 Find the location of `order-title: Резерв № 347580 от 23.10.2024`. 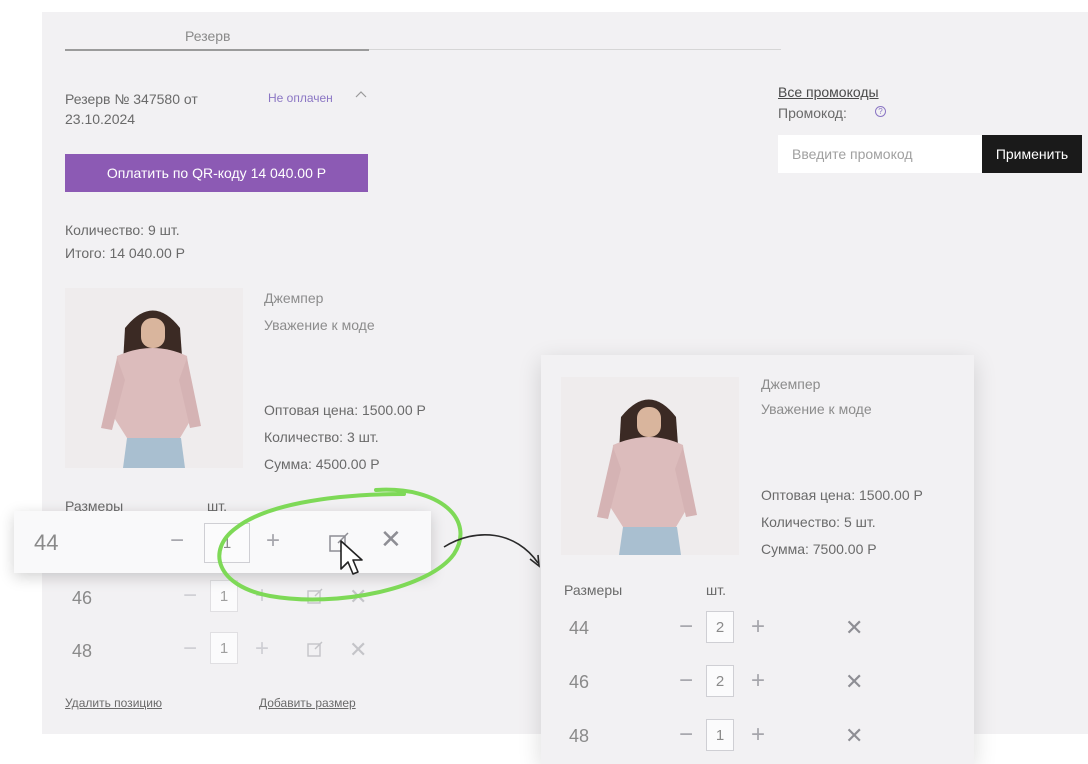

order-title: Резерв № 347580 от 23.10.2024 is located at coordinates (131, 109).